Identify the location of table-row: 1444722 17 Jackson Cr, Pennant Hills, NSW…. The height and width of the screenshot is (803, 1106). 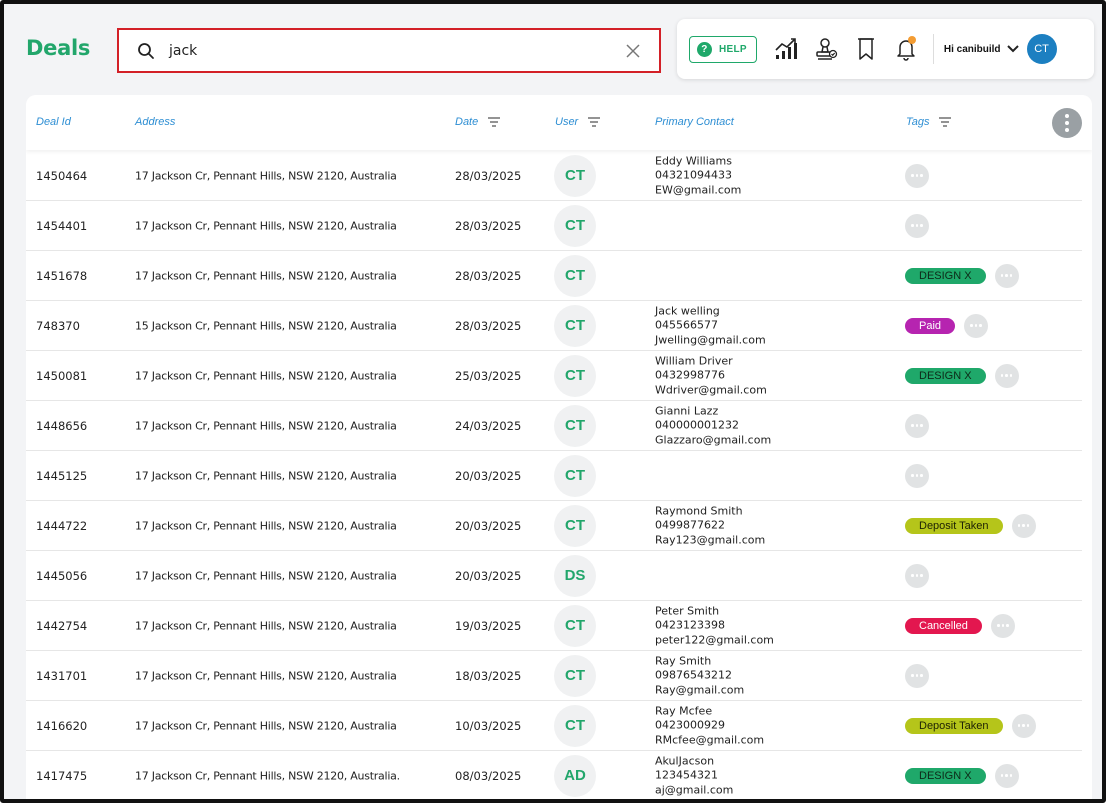
(554, 526).